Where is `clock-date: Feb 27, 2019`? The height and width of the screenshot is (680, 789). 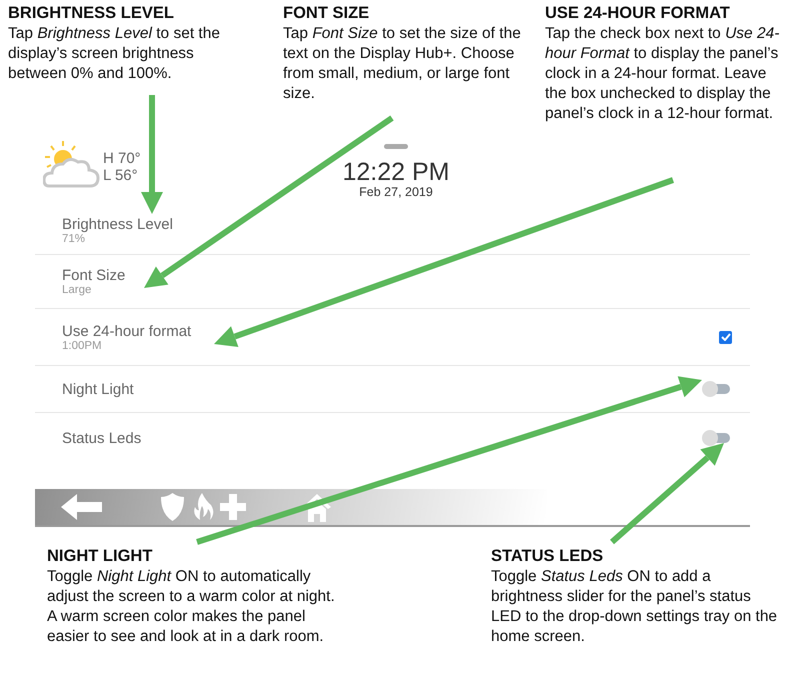
clock-date: Feb 27, 2019 is located at coordinates (396, 192).